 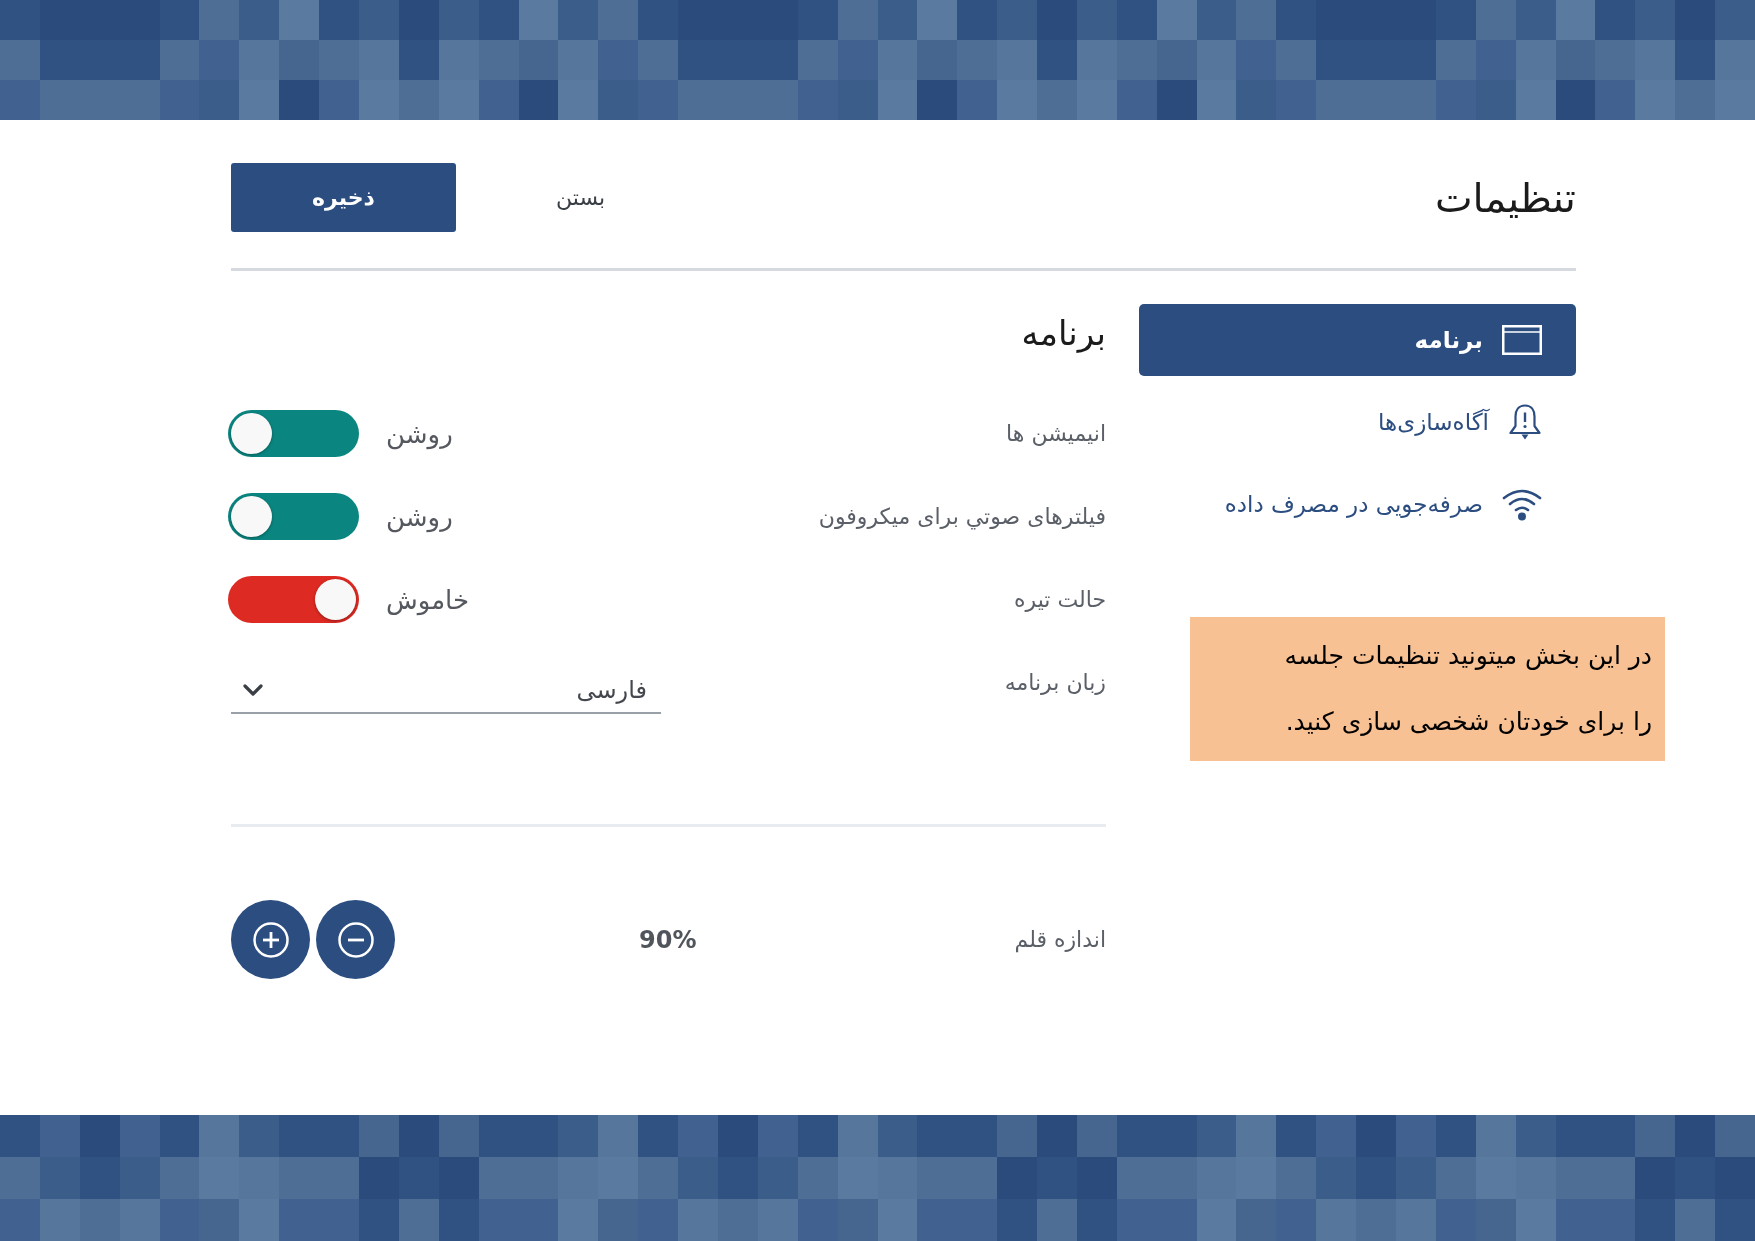 I want to click on setting-label: زبان برنامه, so click(x=1055, y=682).